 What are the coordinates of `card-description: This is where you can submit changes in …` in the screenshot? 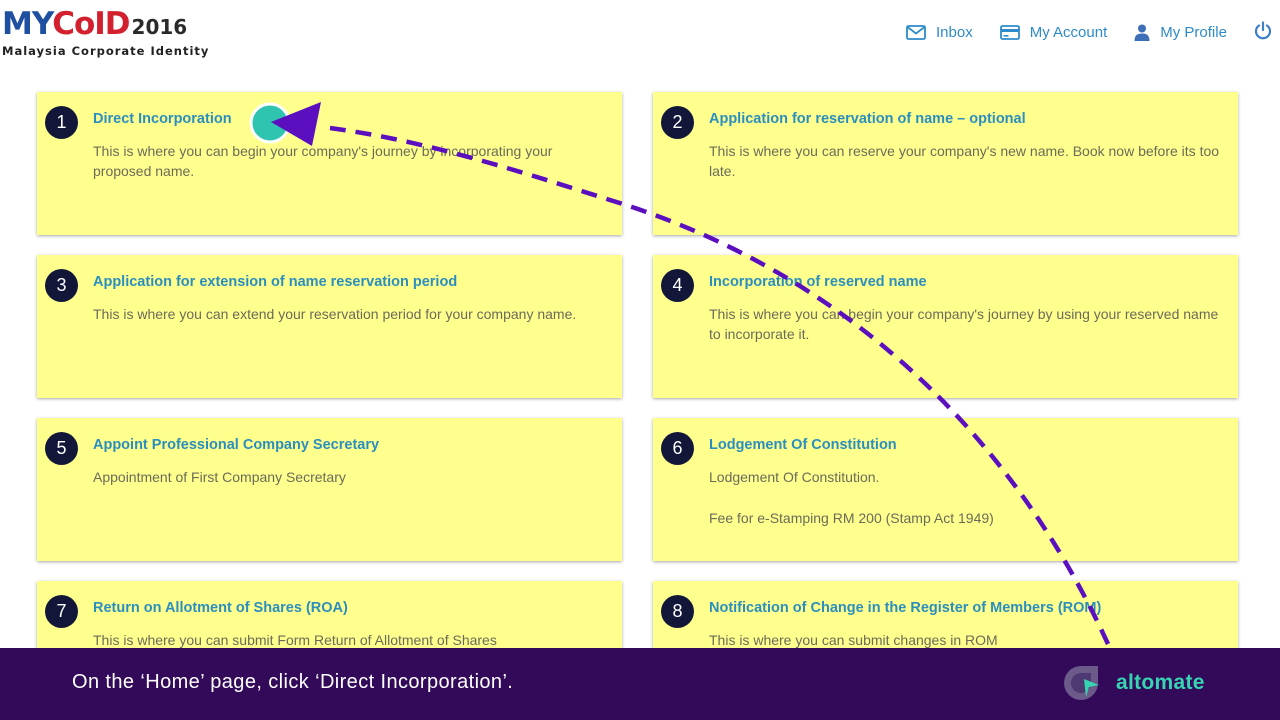 It's located at (853, 640).